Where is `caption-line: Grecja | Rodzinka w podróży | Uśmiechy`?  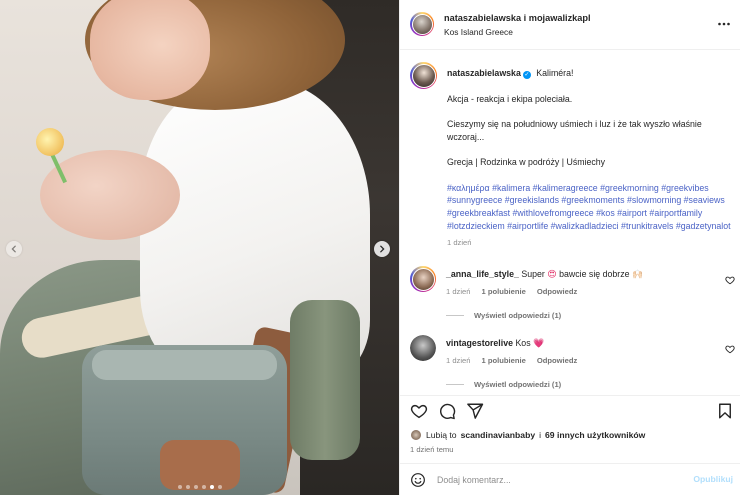 caption-line: Grecja | Rodzinka w podróży | Uśmiechy is located at coordinates (526, 162).